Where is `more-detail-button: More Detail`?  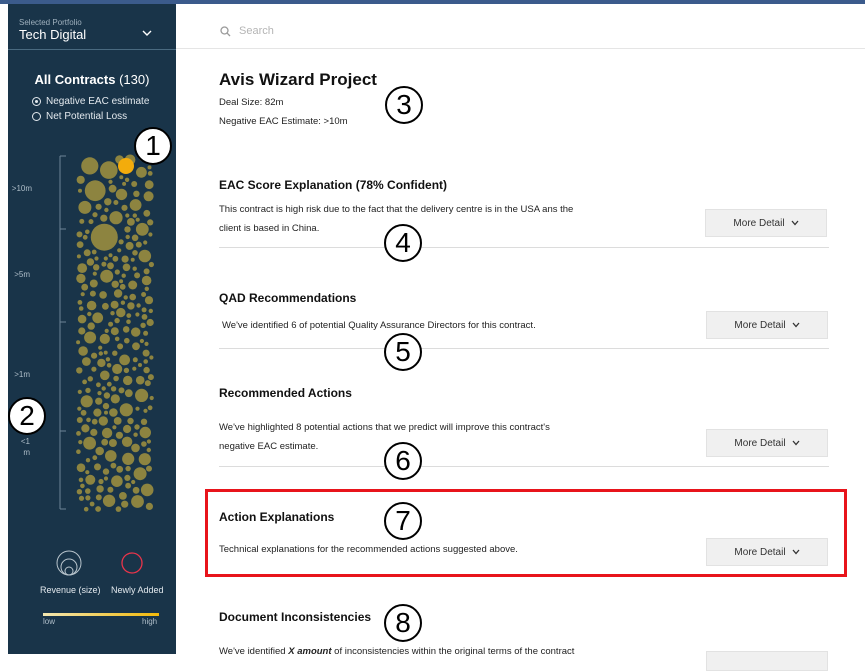 more-detail-button: More Detail is located at coordinates (766, 223).